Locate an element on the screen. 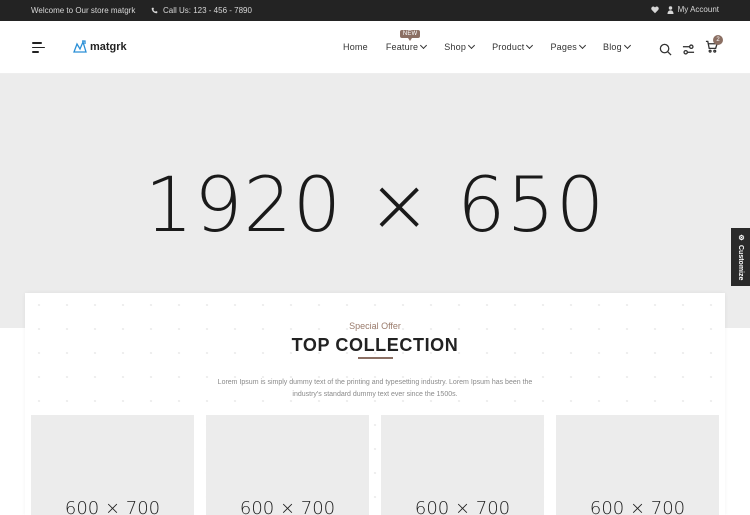  title-underline is located at coordinates (375, 358).